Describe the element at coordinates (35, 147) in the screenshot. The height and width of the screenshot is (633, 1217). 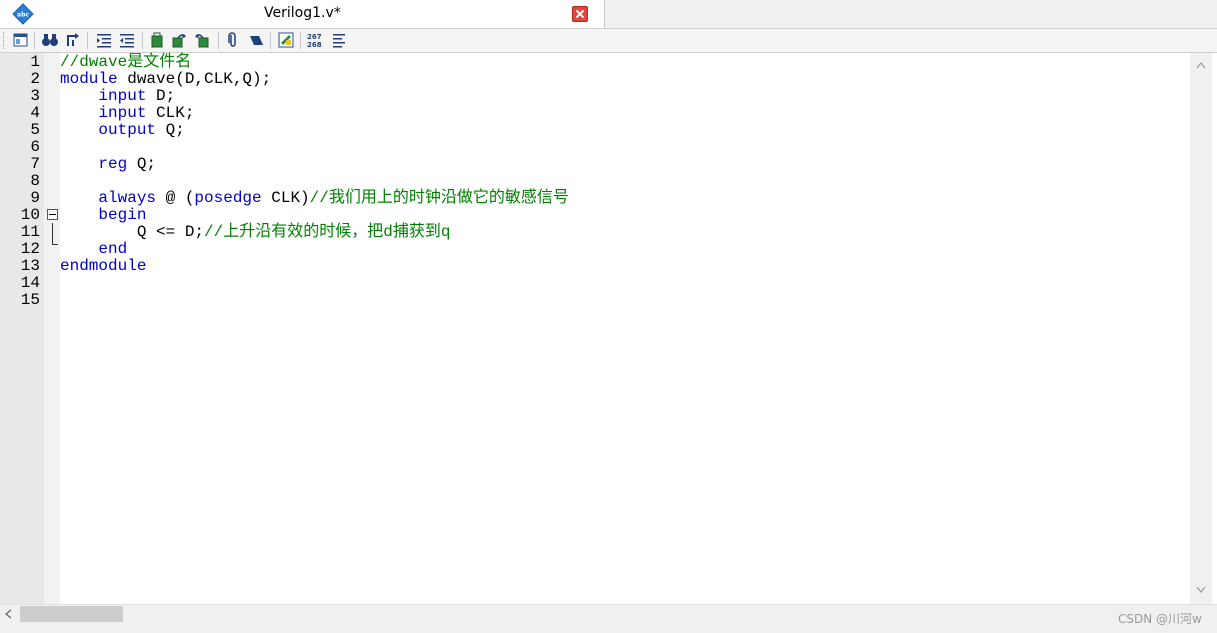
I see `line-number: 6` at that location.